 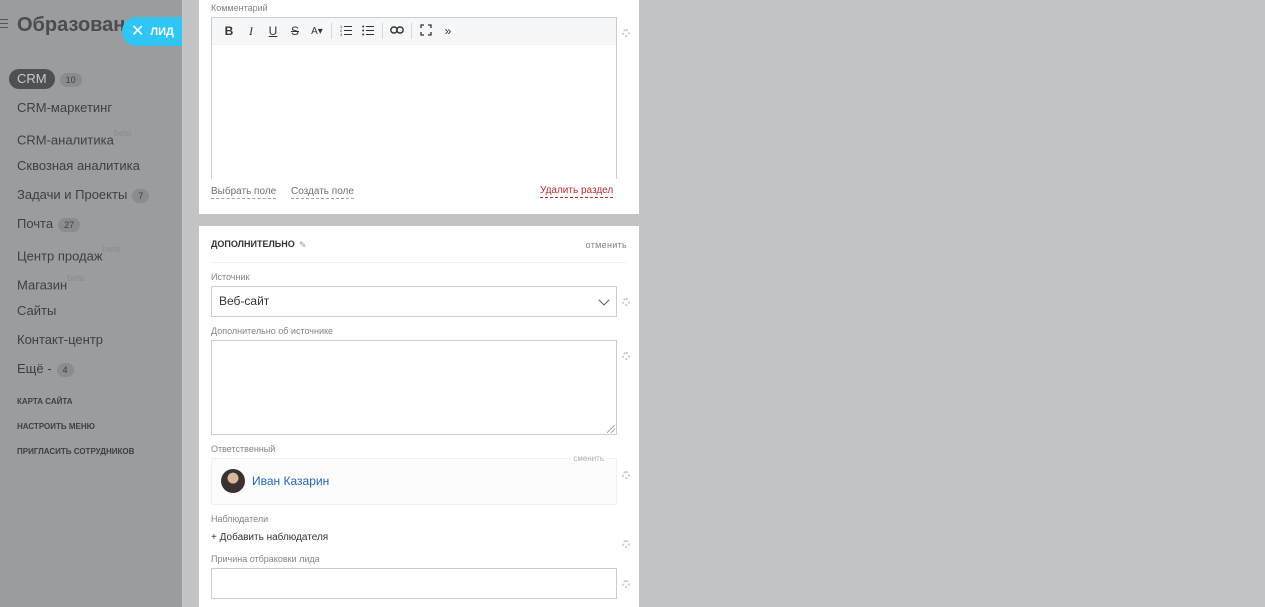 I want to click on sidebar-item-shop: Магазинbeta, so click(x=91, y=281).